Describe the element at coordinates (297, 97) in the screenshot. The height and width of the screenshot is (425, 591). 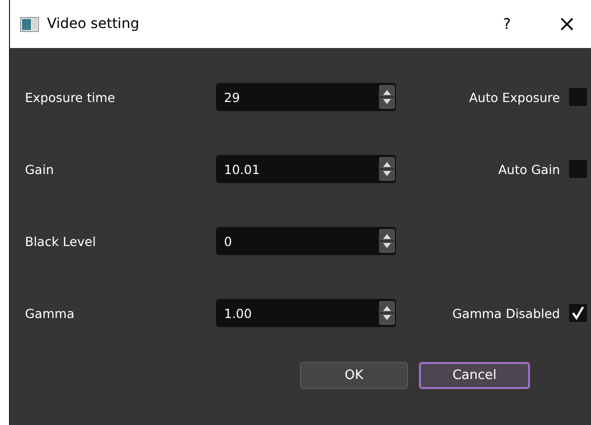
I see `number-field: 29` at that location.